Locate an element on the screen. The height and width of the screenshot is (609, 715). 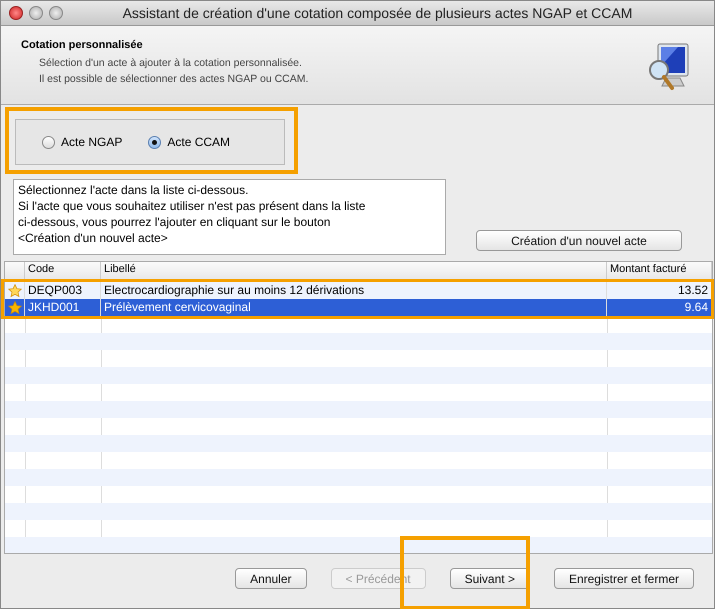
radio-option: Acte NGAP is located at coordinates (82, 142).